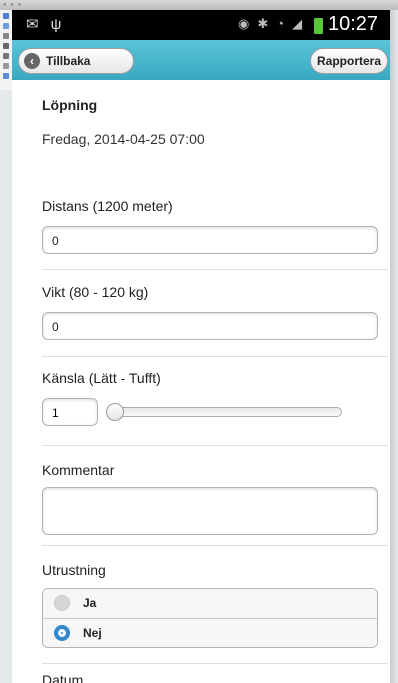 The image size is (398, 683). I want to click on back-button-label: Tillbaka, so click(68, 61).